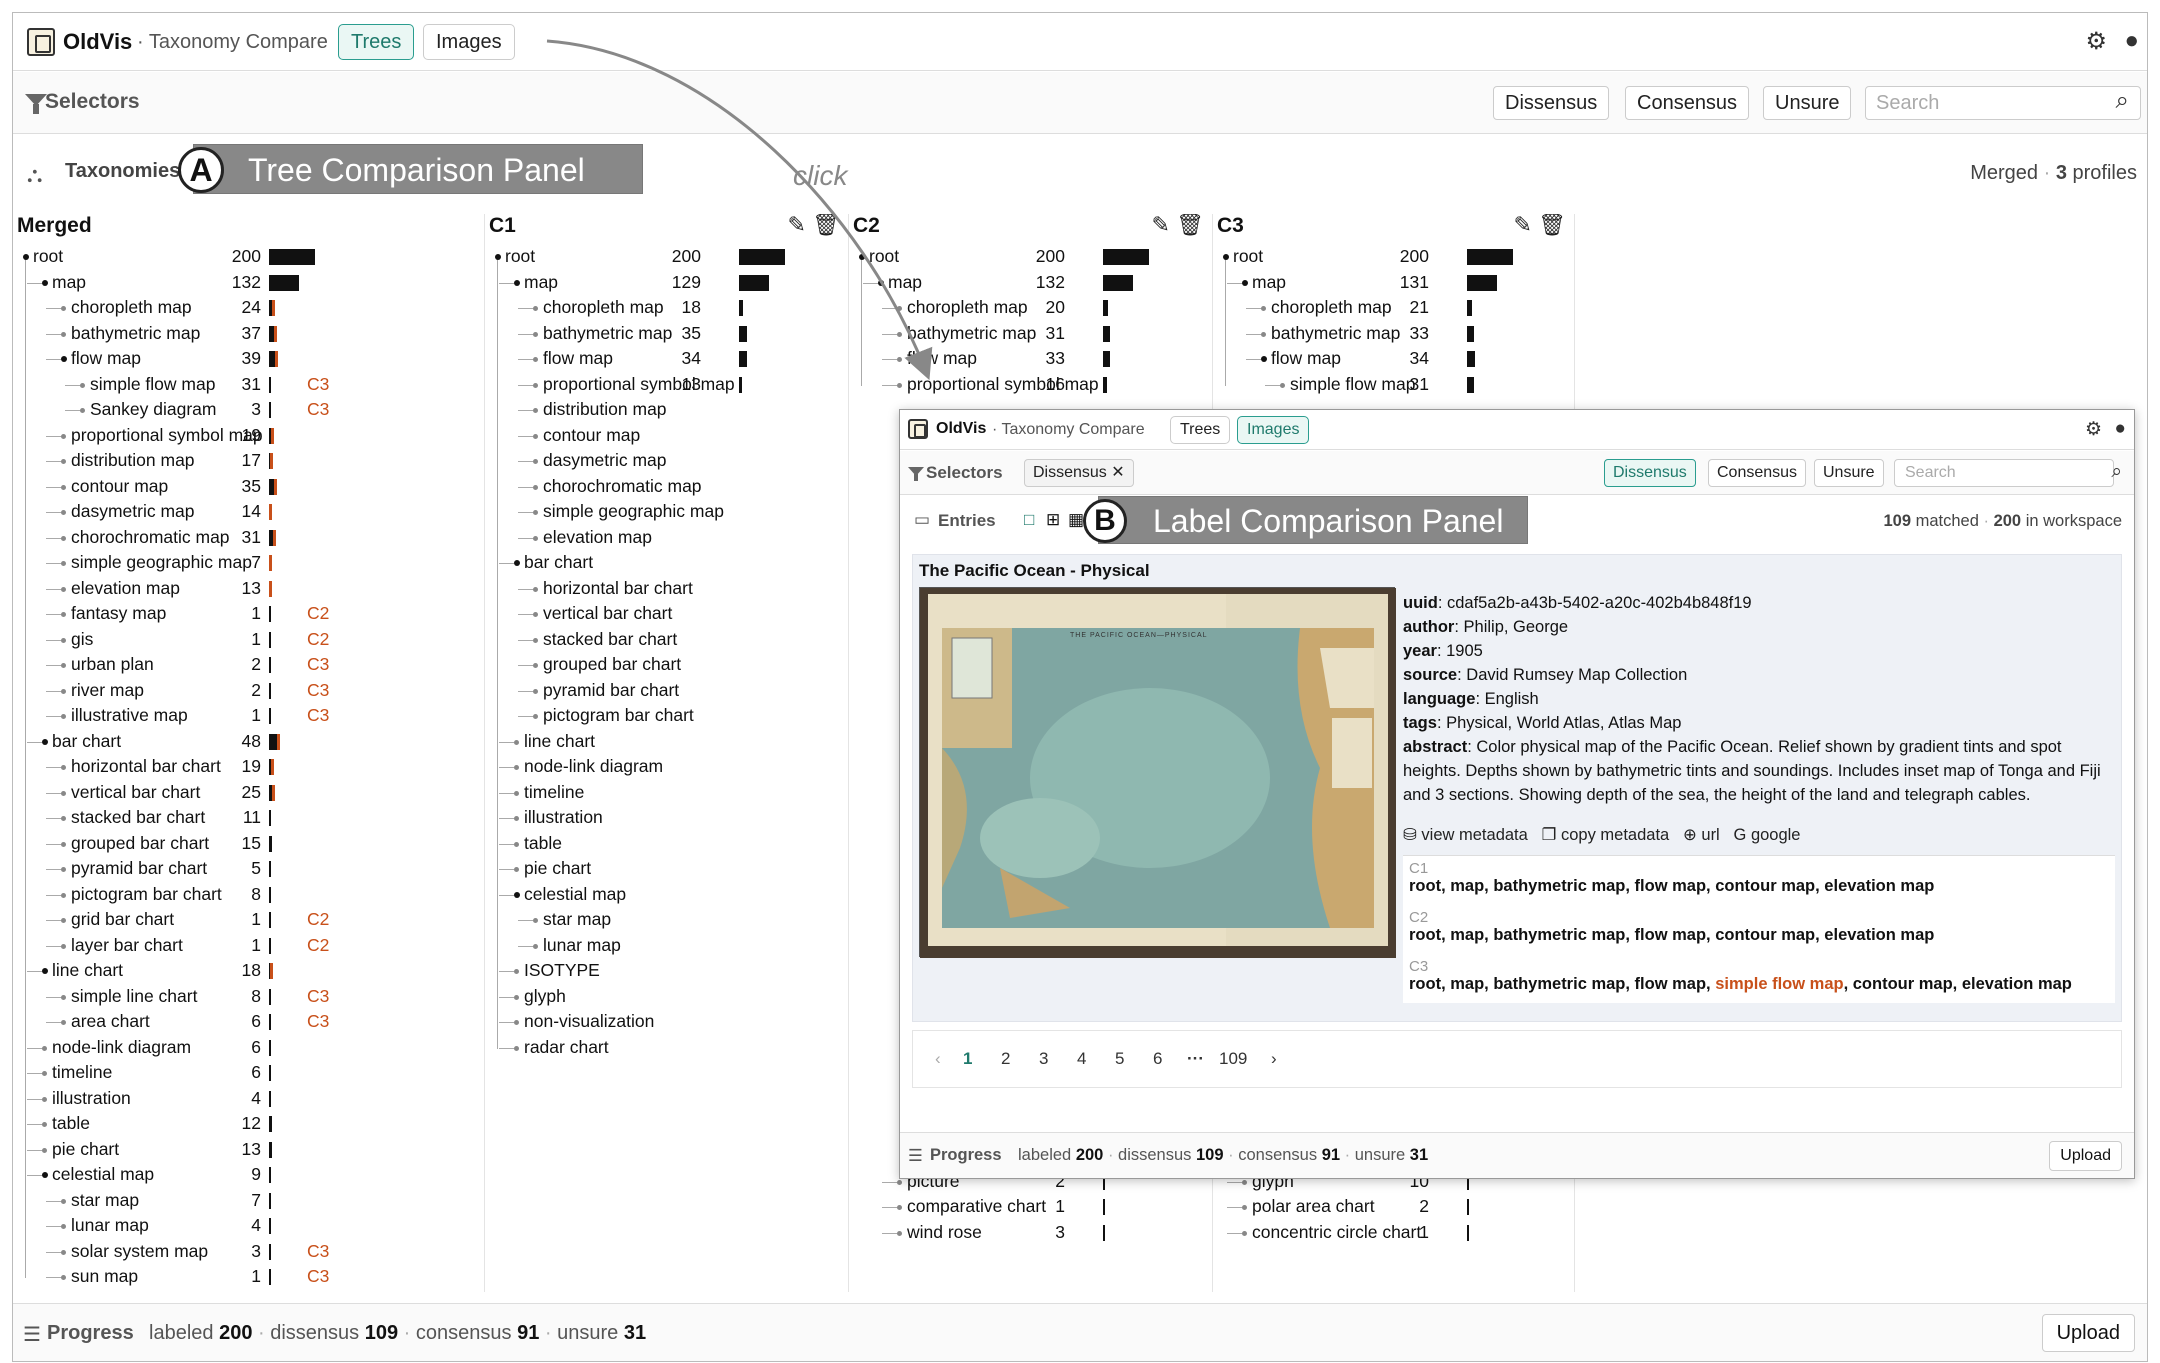 The image size is (2160, 1363). What do you see at coordinates (1393, 334) in the screenshot?
I see `tree-node: bathymetric map 33` at bounding box center [1393, 334].